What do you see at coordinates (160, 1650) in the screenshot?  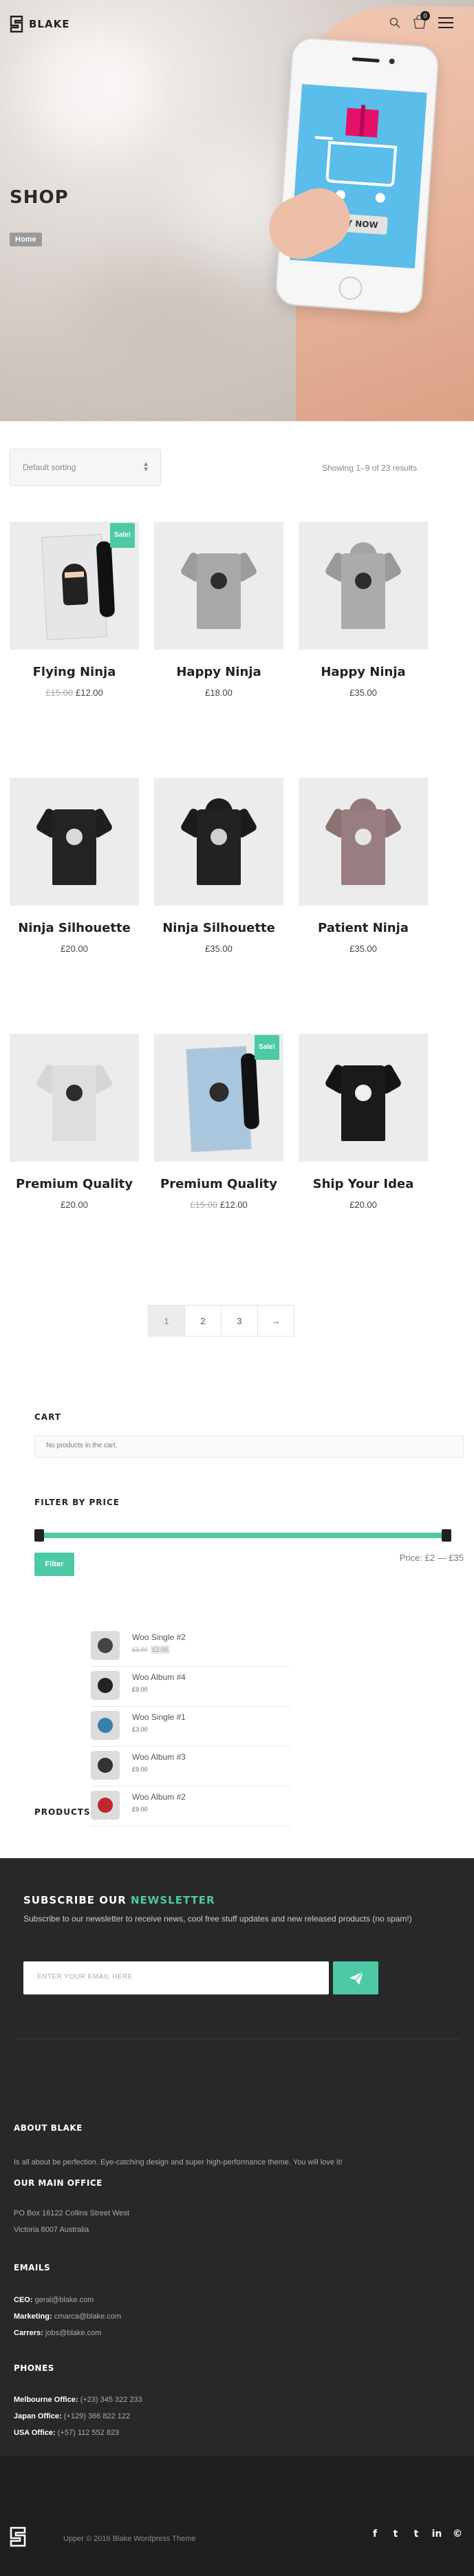 I see `list-item-sale-price: £2.00` at bounding box center [160, 1650].